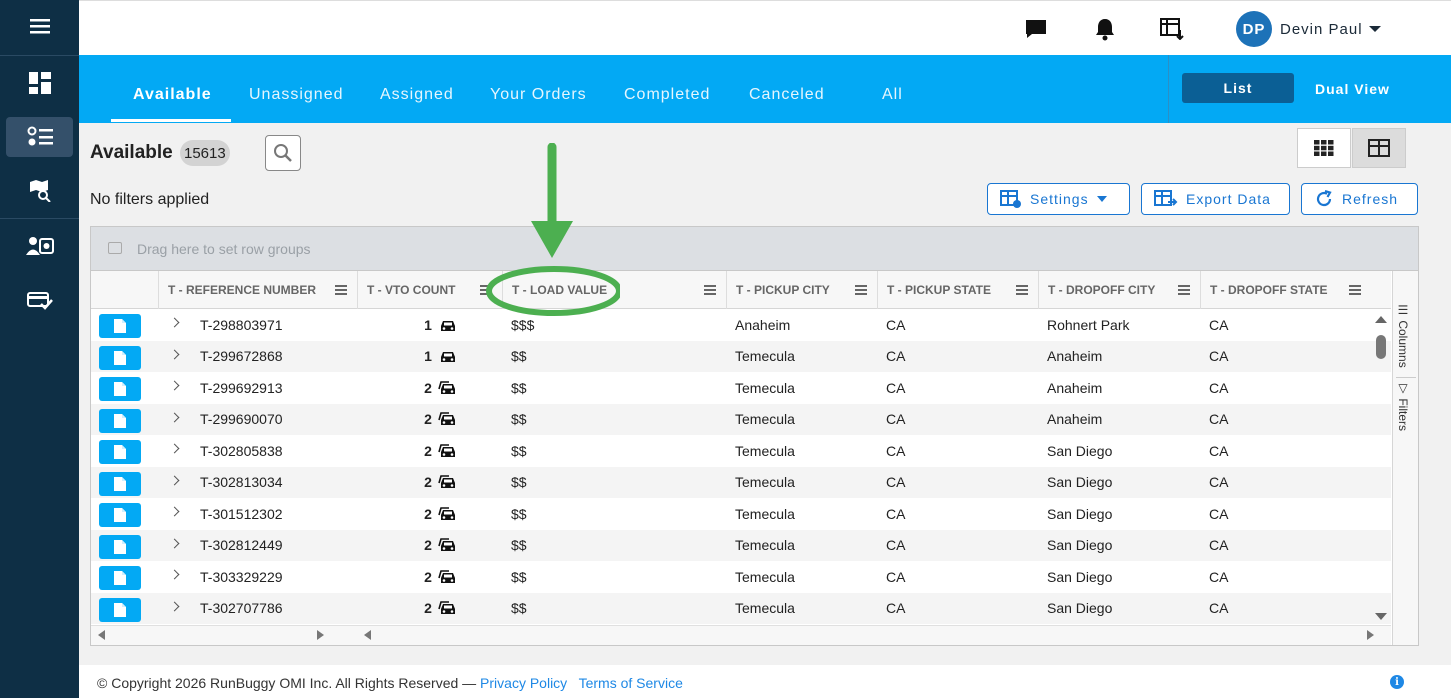 The height and width of the screenshot is (698, 1451). I want to click on header-pickup-state: T - PICKUP STATE, so click(957, 290).